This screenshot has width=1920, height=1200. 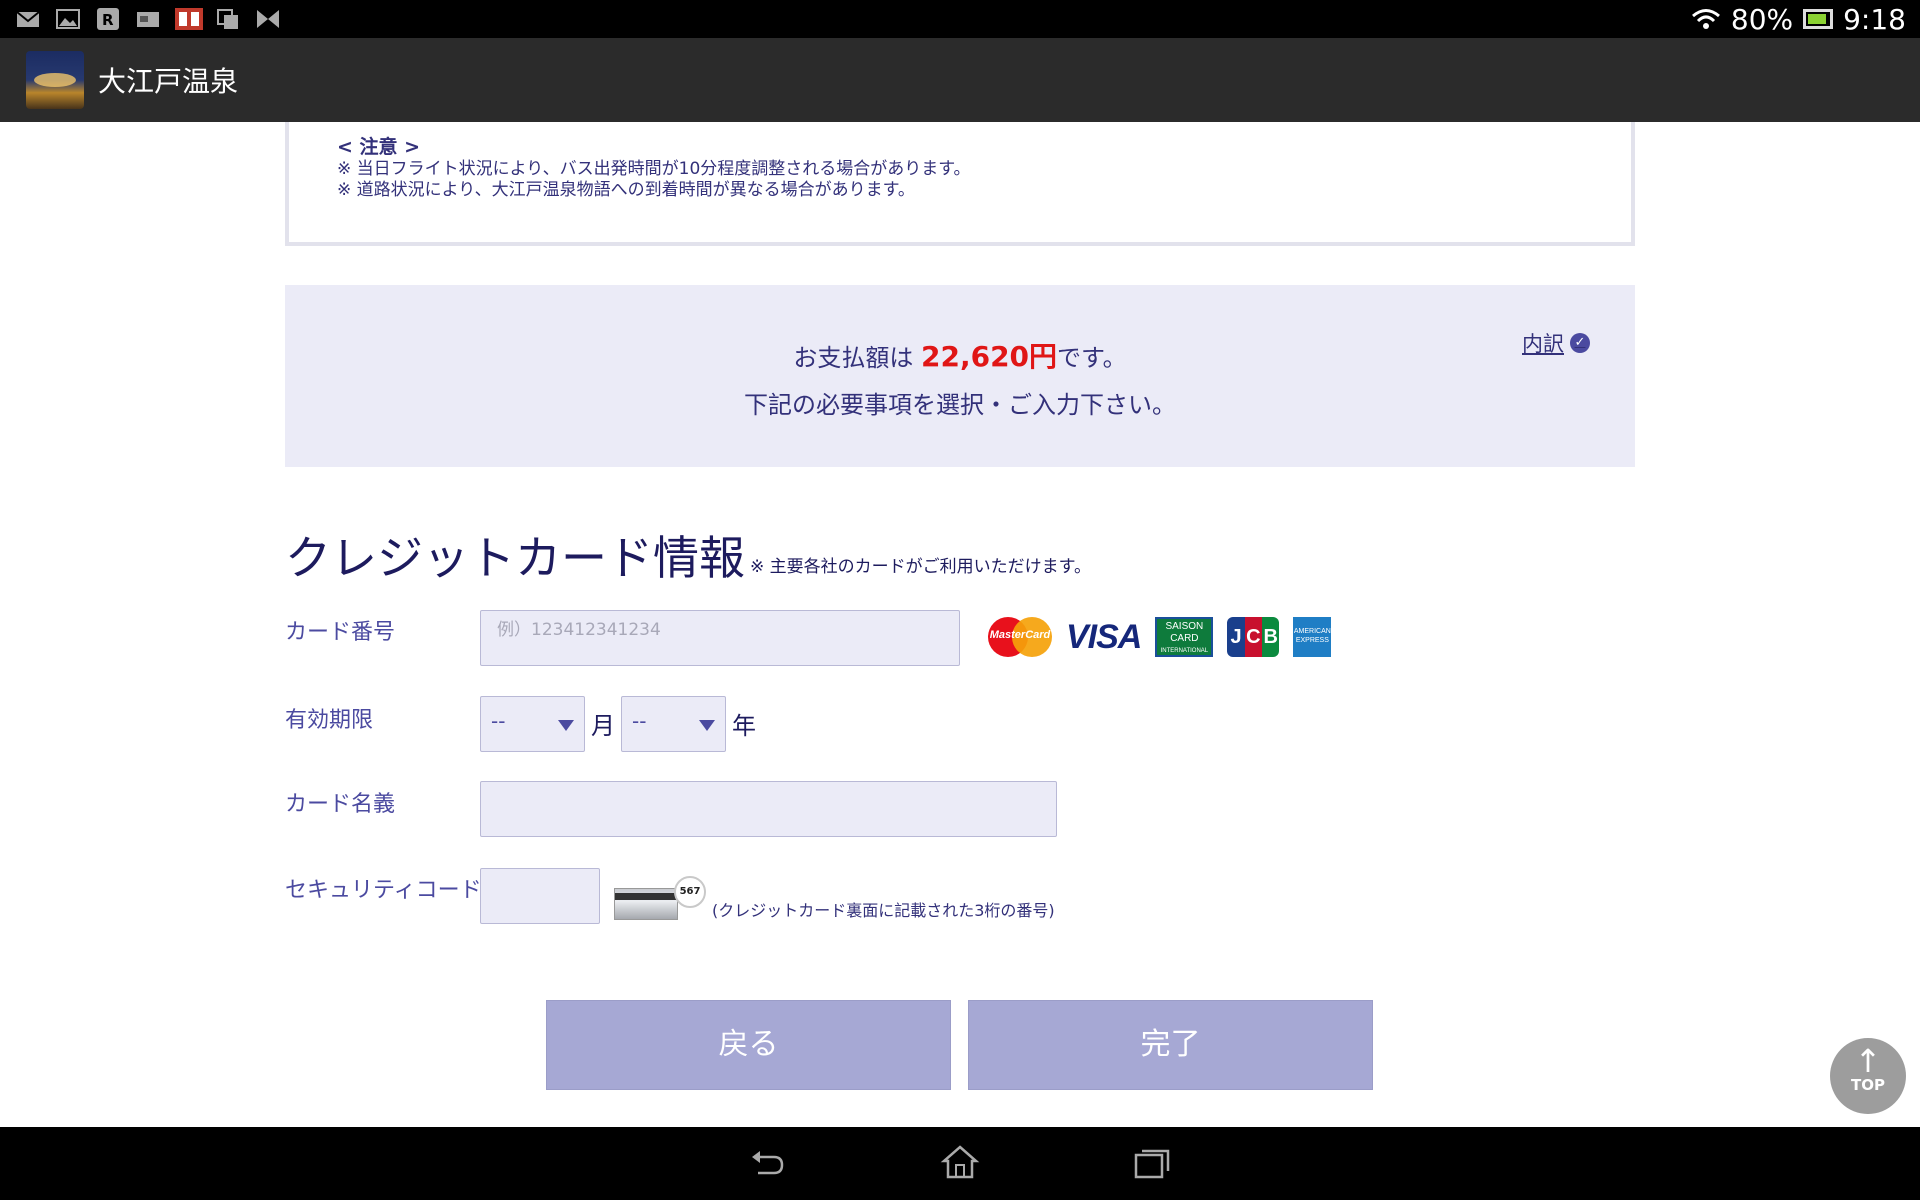 What do you see at coordinates (1092, 358) in the screenshot?
I see `payment-suffix: です。` at bounding box center [1092, 358].